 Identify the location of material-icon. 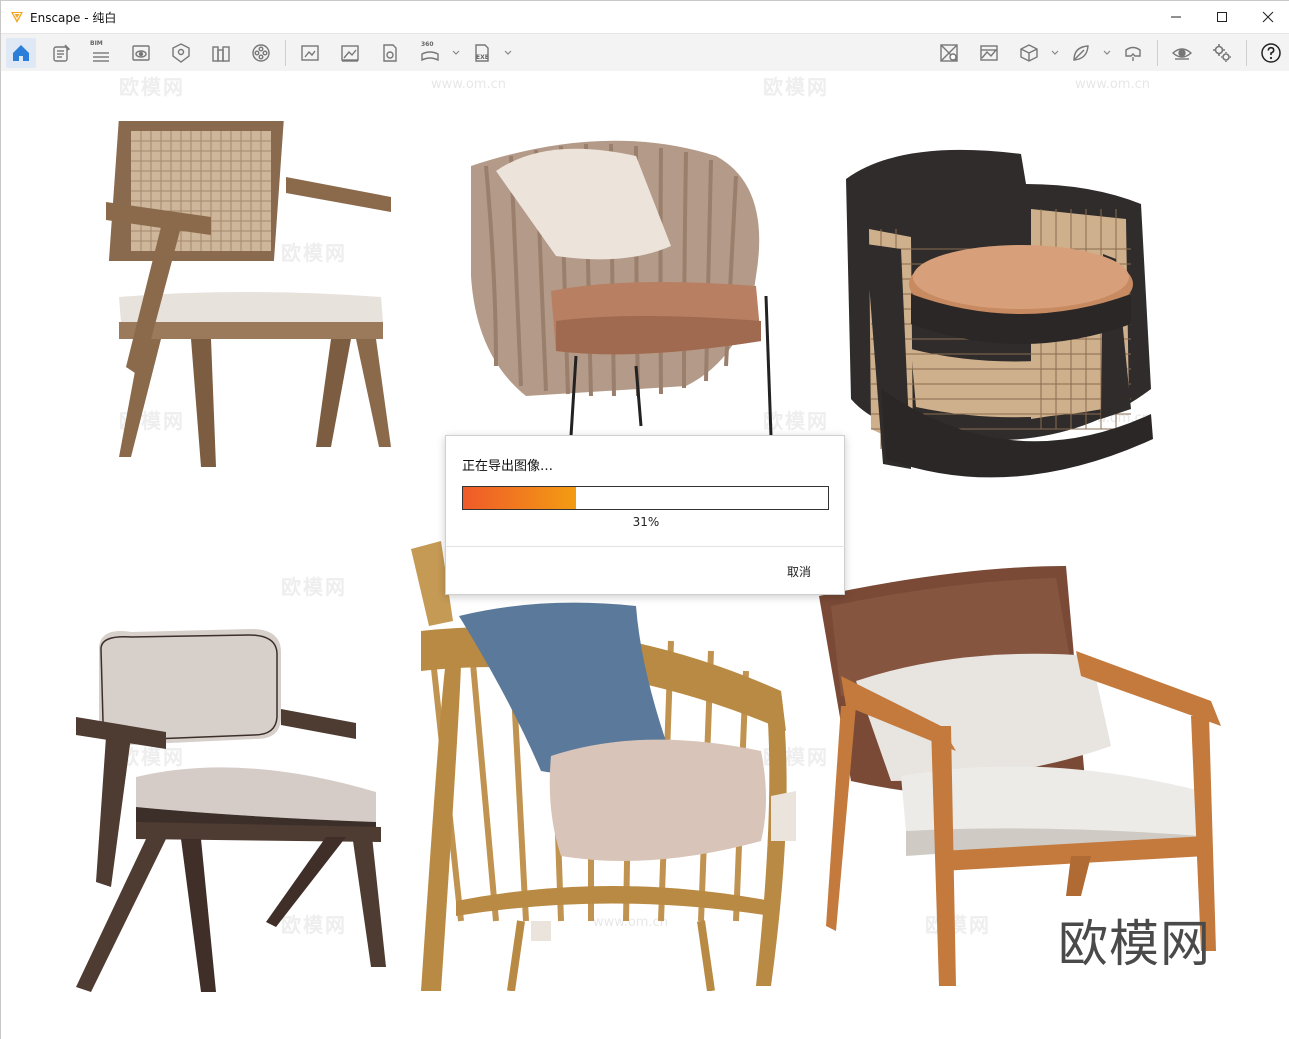
(949, 53).